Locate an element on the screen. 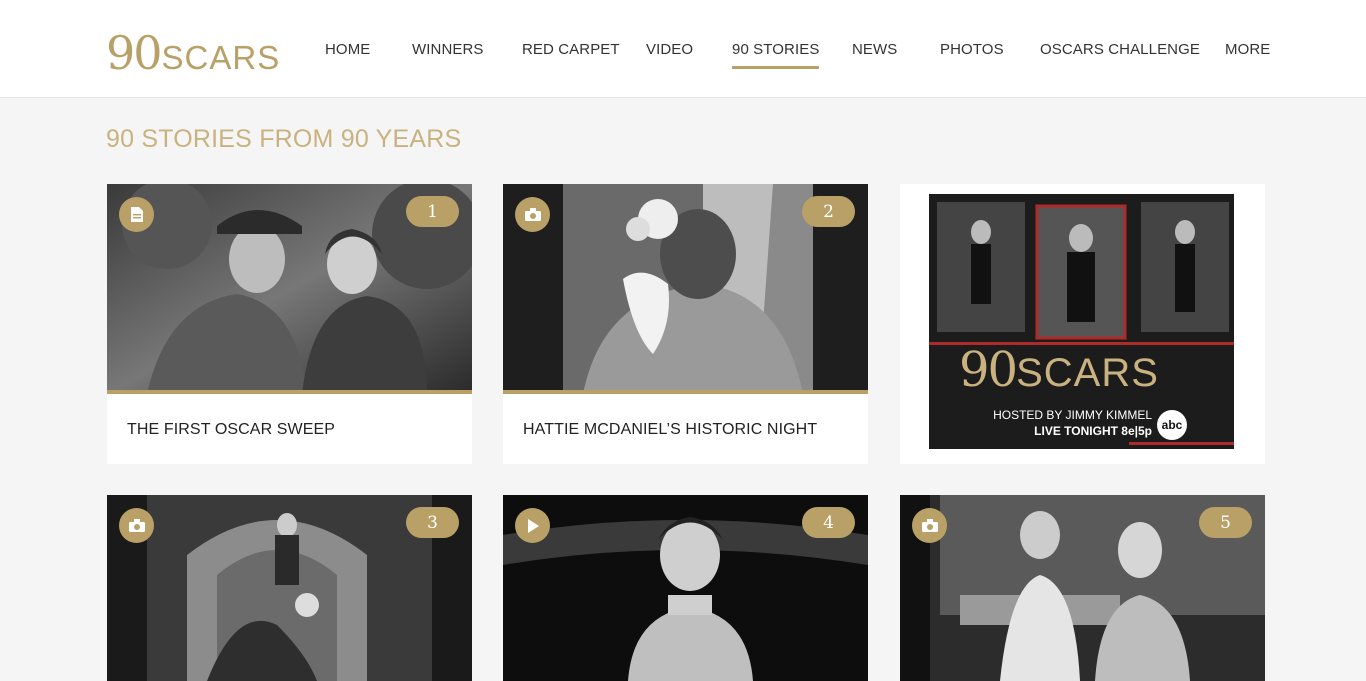 Image resolution: width=1366 pixels, height=681 pixels. nav-oscars-challenge: OSCARS CHALLENGE is located at coordinates (1120, 49).